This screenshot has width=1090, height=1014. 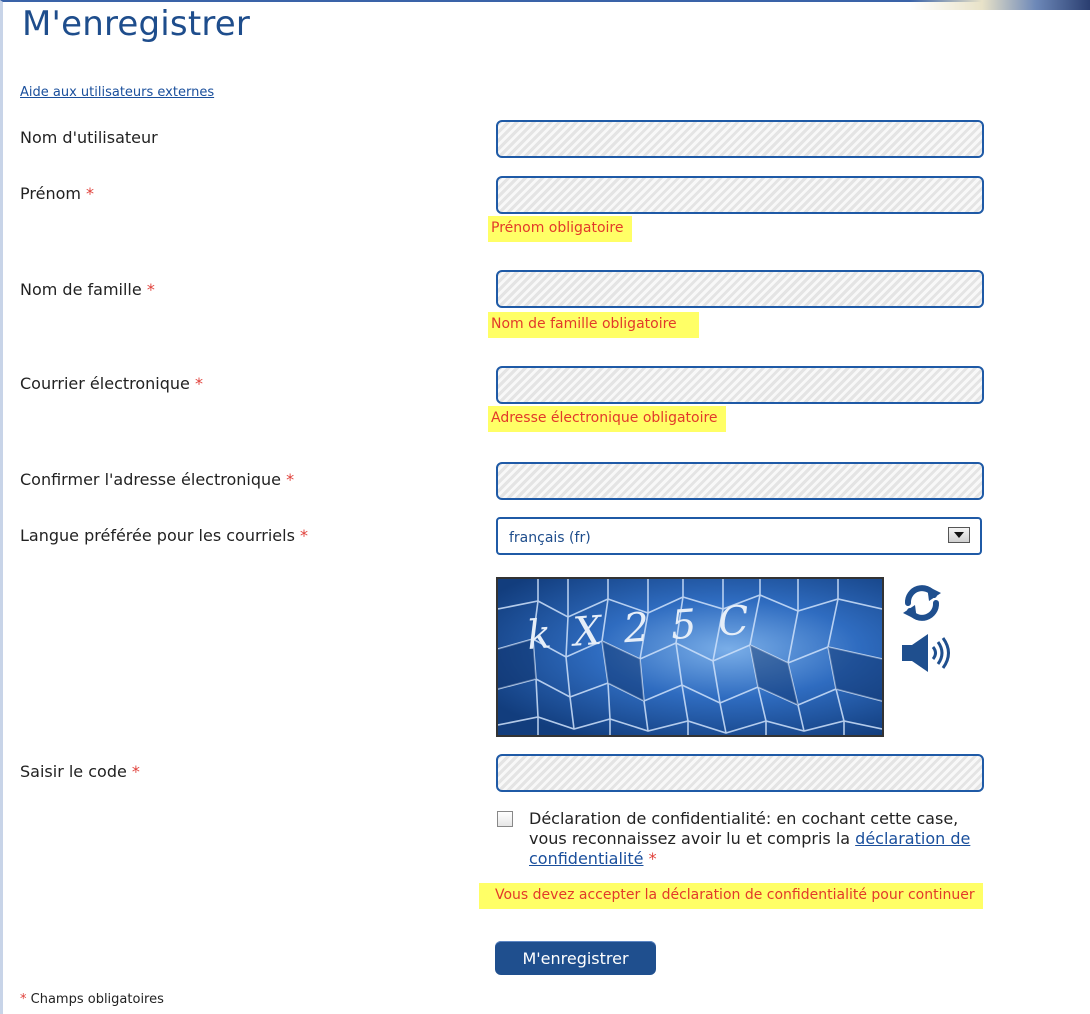 What do you see at coordinates (157, 479) in the screenshot?
I see `email-confirm-label: Confirmer l'adresse électronique *` at bounding box center [157, 479].